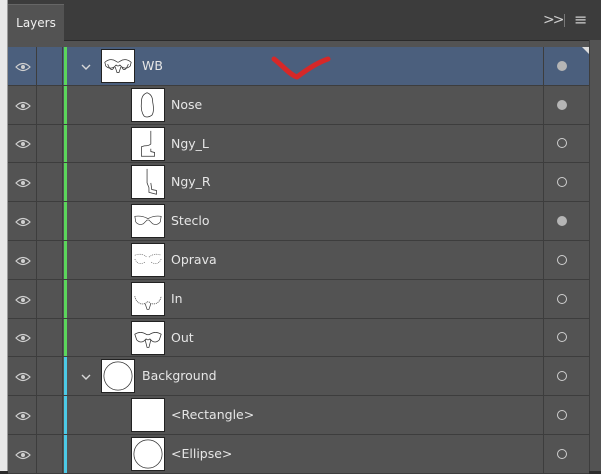  I want to click on lenses-icon, so click(148, 221).